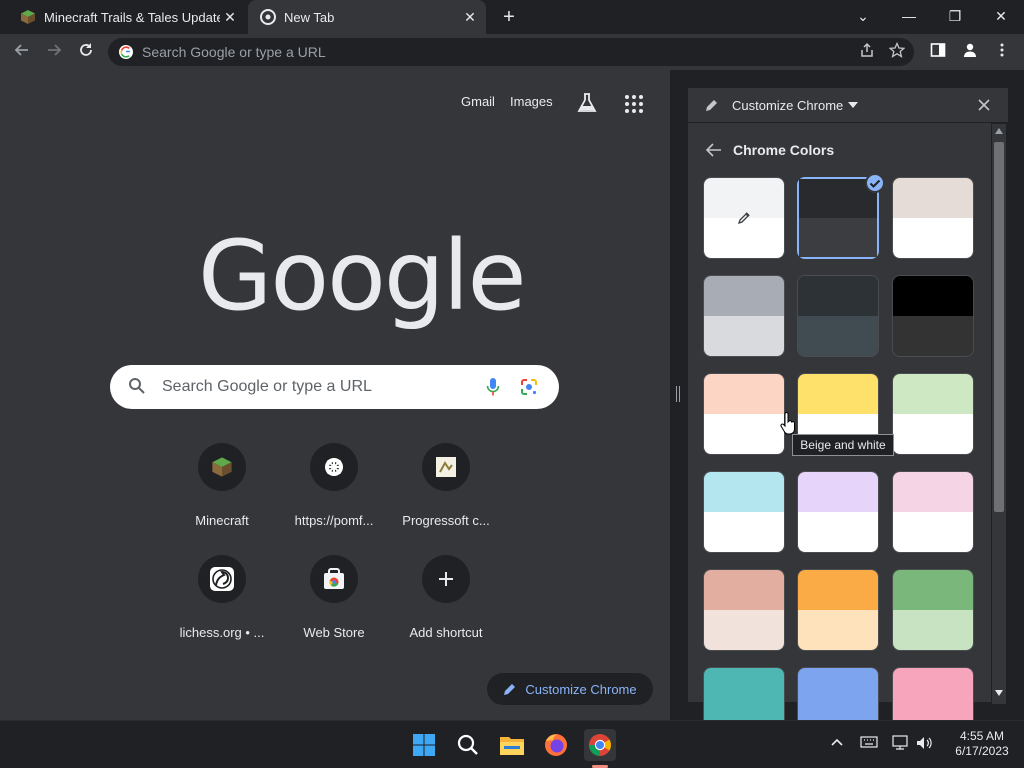  I want to click on scrollbar-thumb, so click(999, 327).